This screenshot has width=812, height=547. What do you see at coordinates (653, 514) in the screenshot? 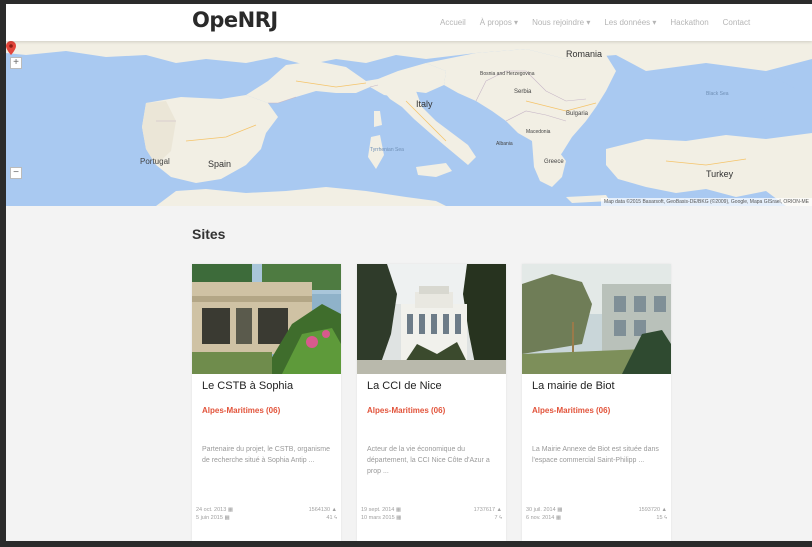
I see `site-card-stats: 1593720 ▲ 15 ϟ` at bounding box center [653, 514].